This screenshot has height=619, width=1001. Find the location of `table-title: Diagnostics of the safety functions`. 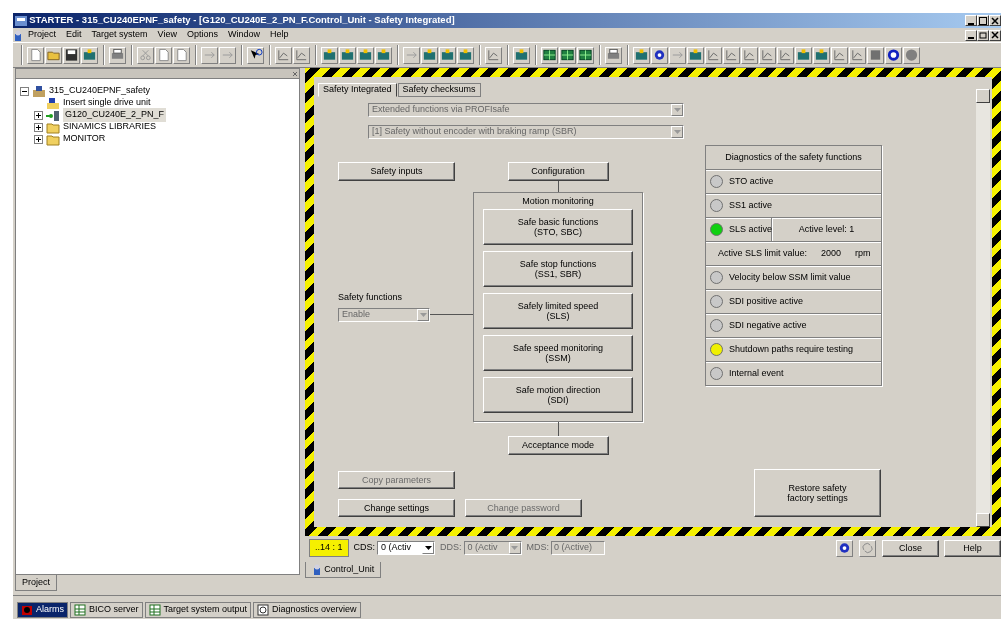

table-title: Diagnostics of the safety functions is located at coordinates (793, 157).